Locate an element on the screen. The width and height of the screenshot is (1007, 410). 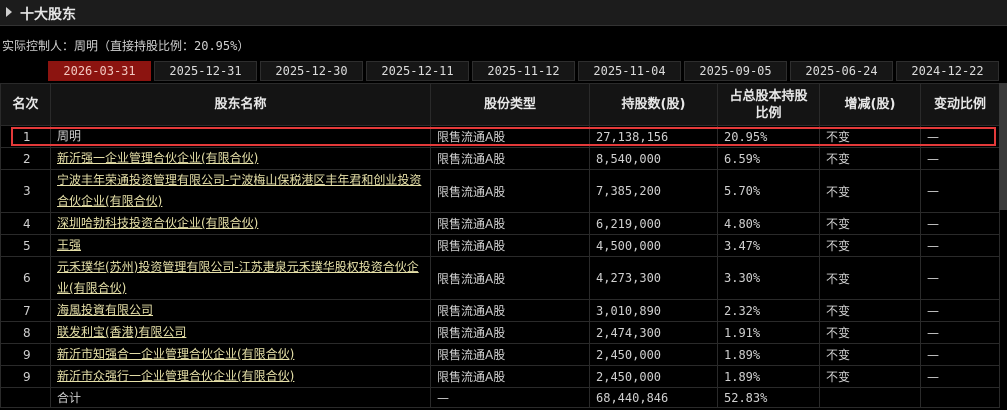
name-cell: 深圳哈勃科技投资合伙企业(有限合伙) is located at coordinates (240, 223).